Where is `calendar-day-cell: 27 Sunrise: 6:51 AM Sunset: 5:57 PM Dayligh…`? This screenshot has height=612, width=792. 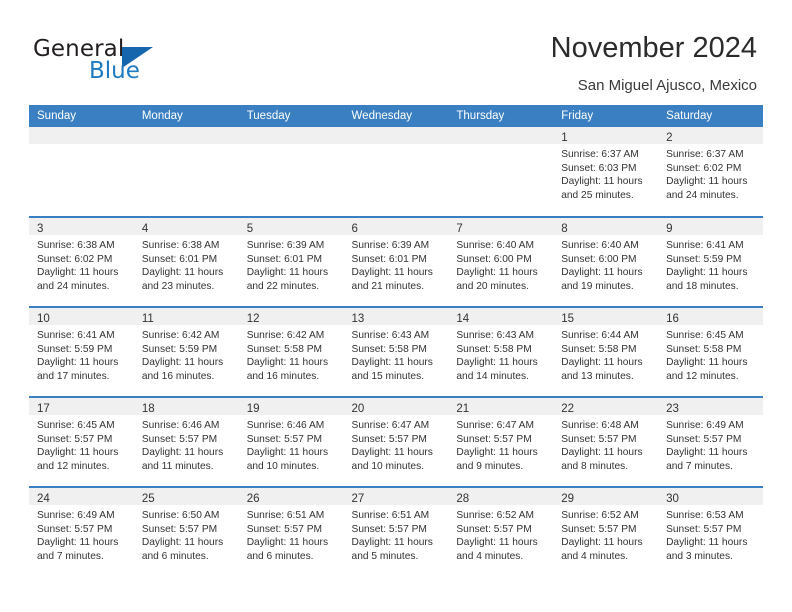 calendar-day-cell: 27 Sunrise: 6:51 AM Sunset: 5:57 PM Dayligh… is located at coordinates (396, 531).